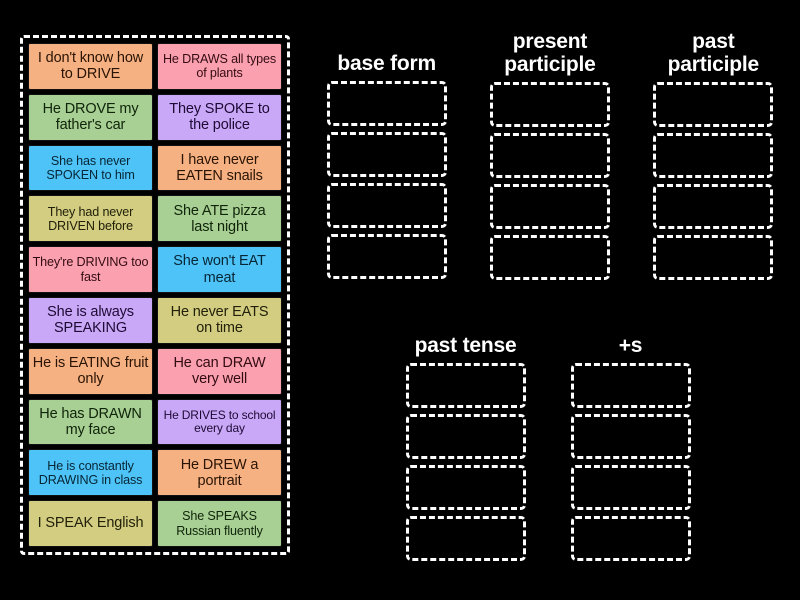 This screenshot has height=600, width=800. I want to click on category-past-participle: past participle, so click(713, 155).